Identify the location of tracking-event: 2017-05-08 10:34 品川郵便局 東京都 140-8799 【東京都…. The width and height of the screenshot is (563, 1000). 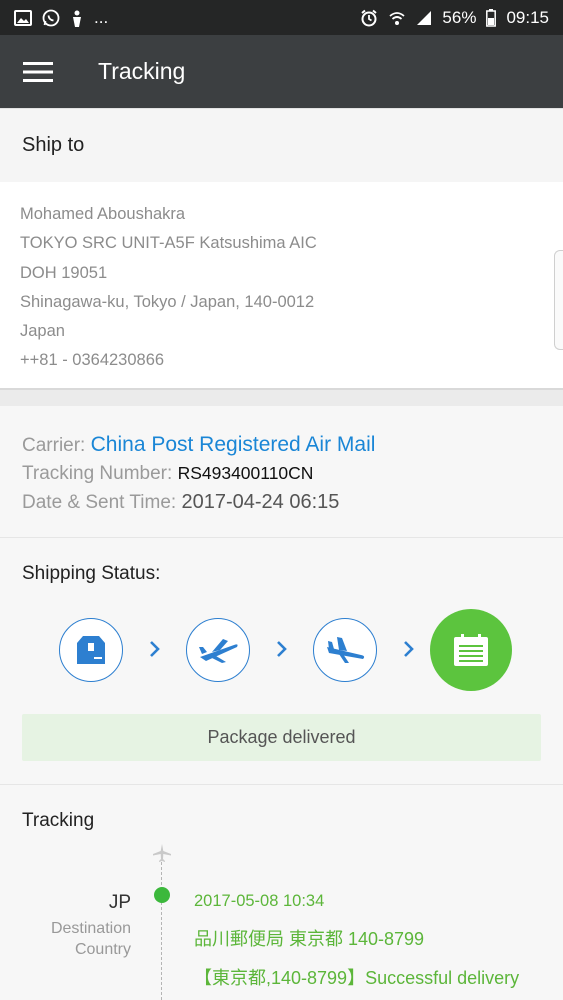
(356, 940).